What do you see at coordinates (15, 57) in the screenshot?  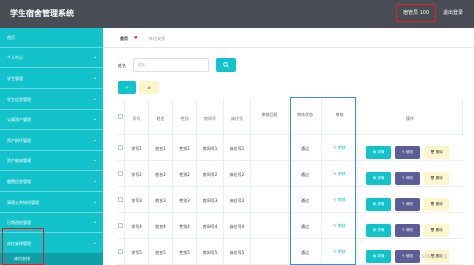 I see `sidebar-item-label: 个人中心` at bounding box center [15, 57].